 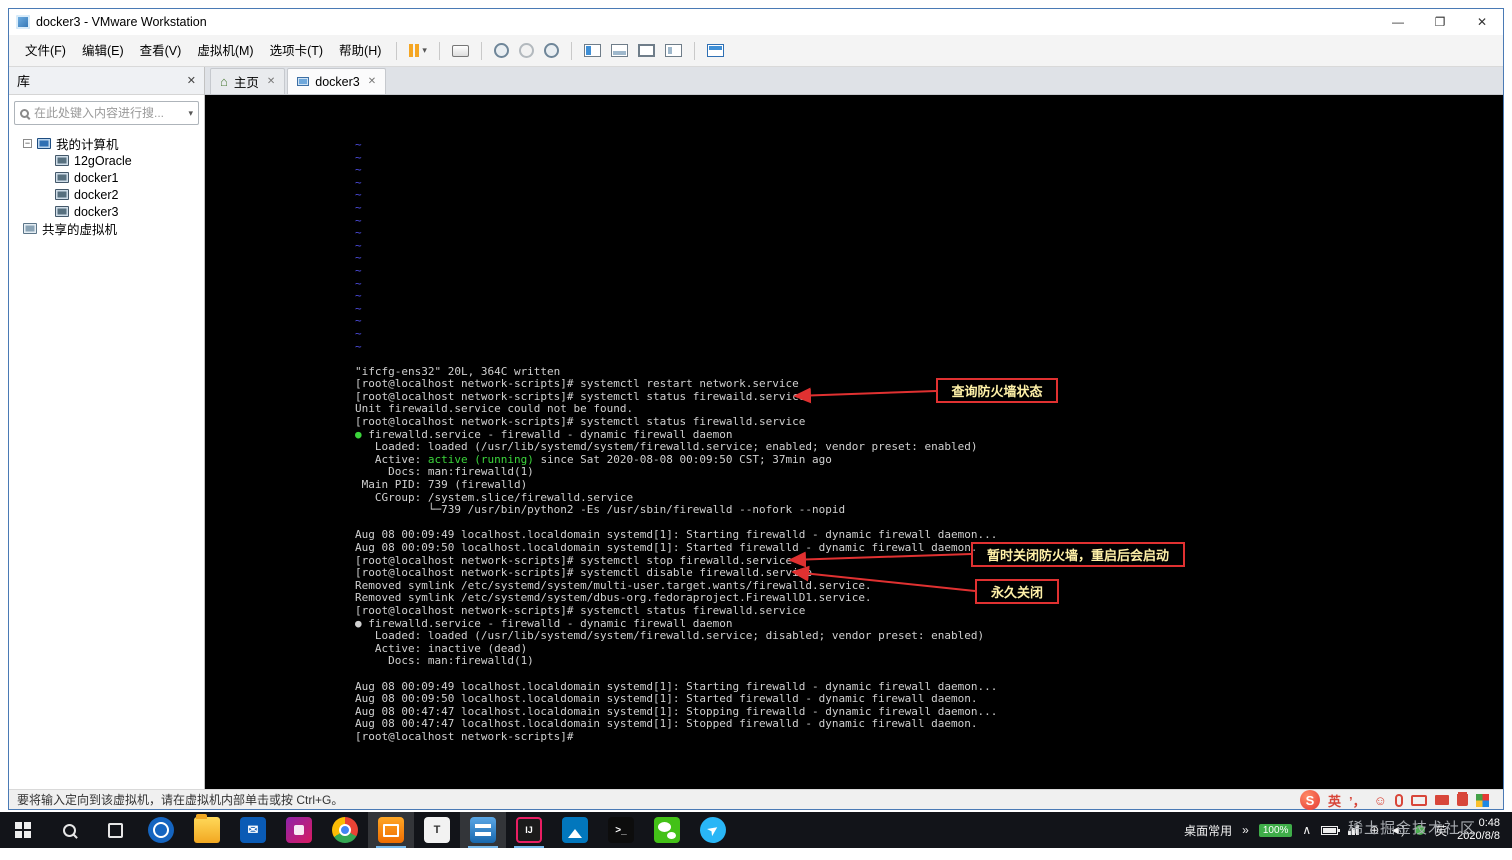 I want to click on library-toggle-button, so click(x=592, y=50).